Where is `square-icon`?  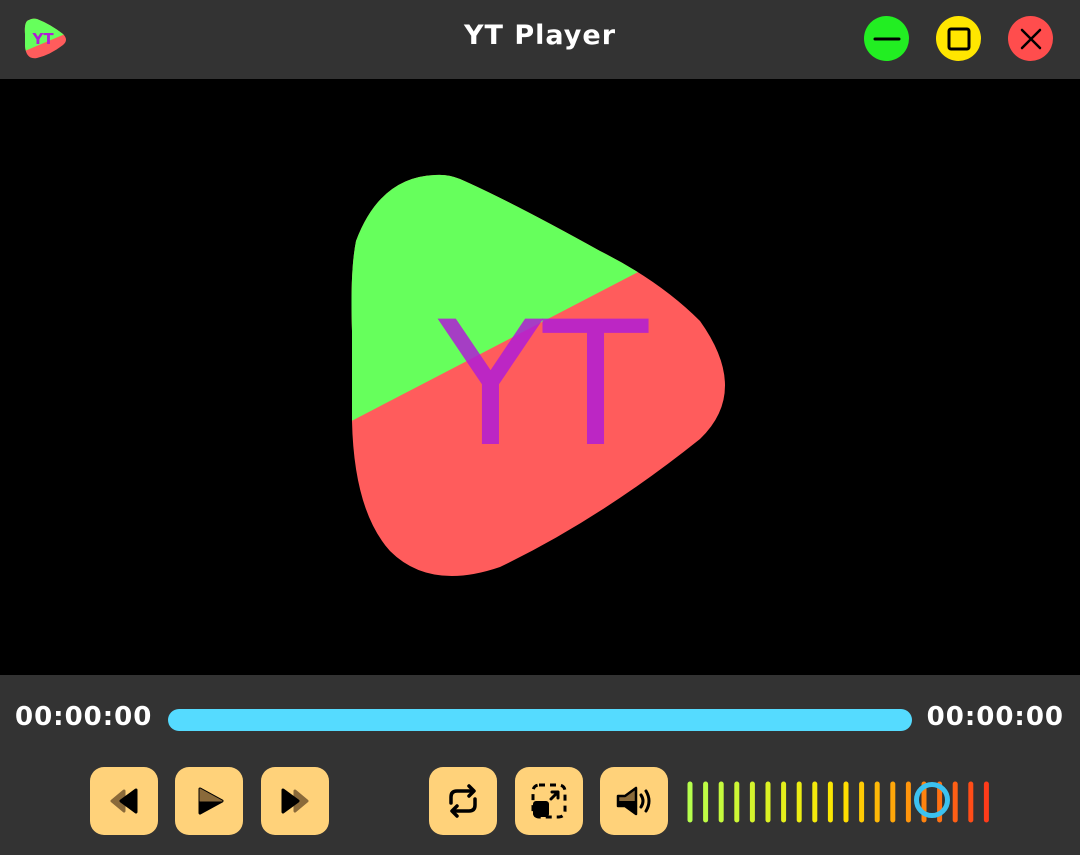
square-icon is located at coordinates (958, 38).